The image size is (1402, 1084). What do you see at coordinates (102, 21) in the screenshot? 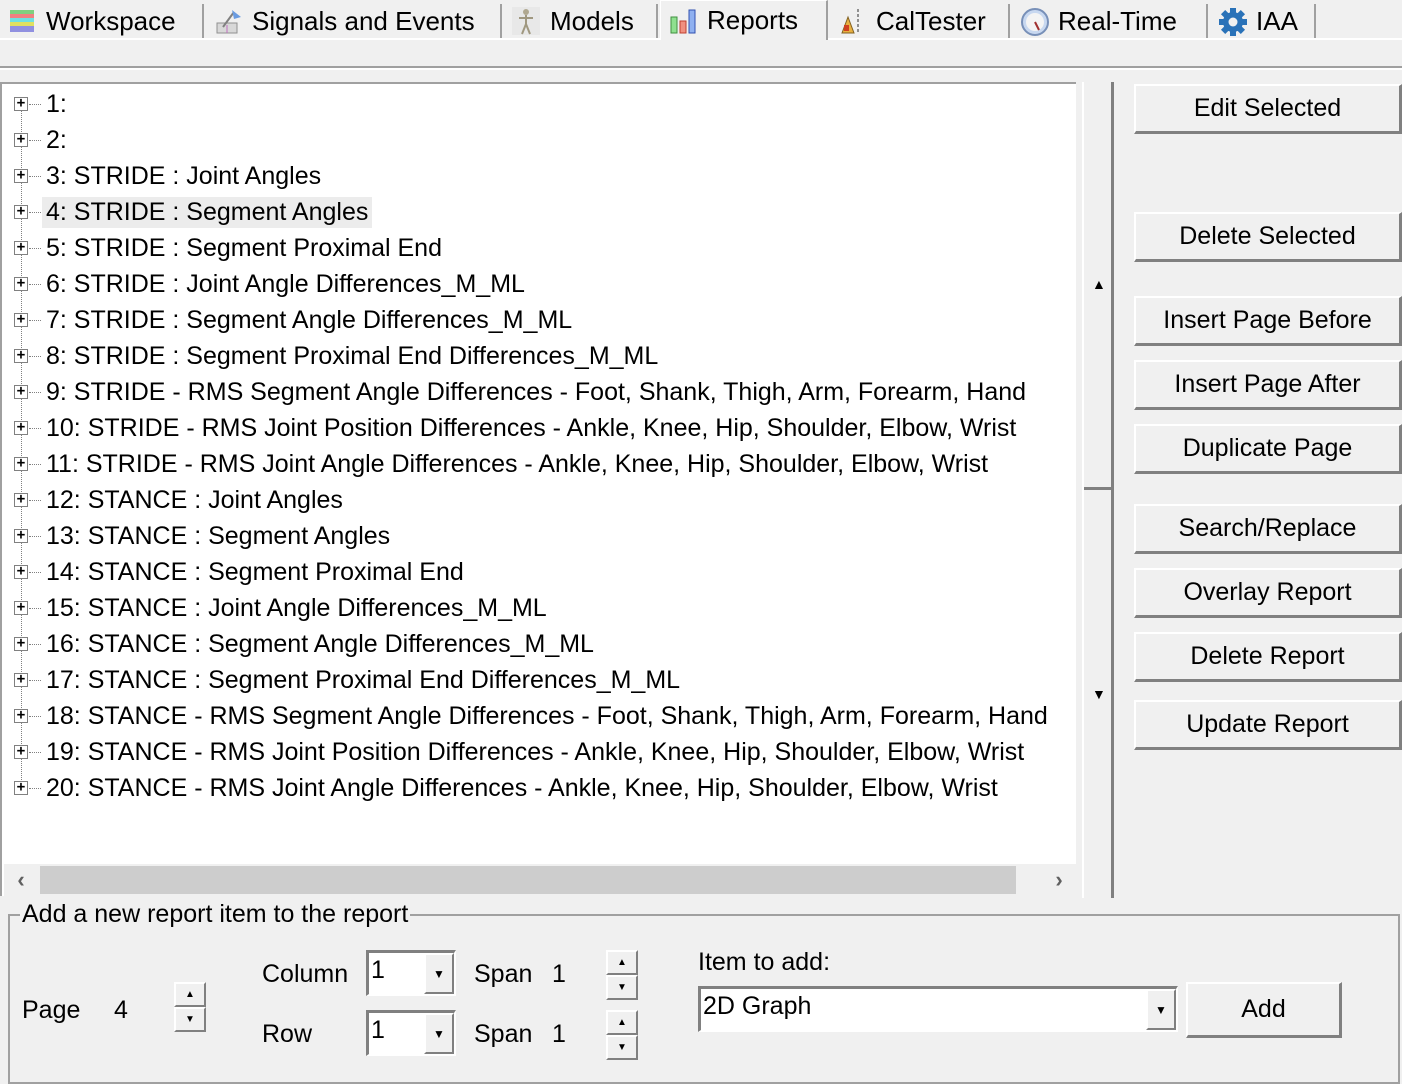
I see `tab-workspace: Workspace` at bounding box center [102, 21].